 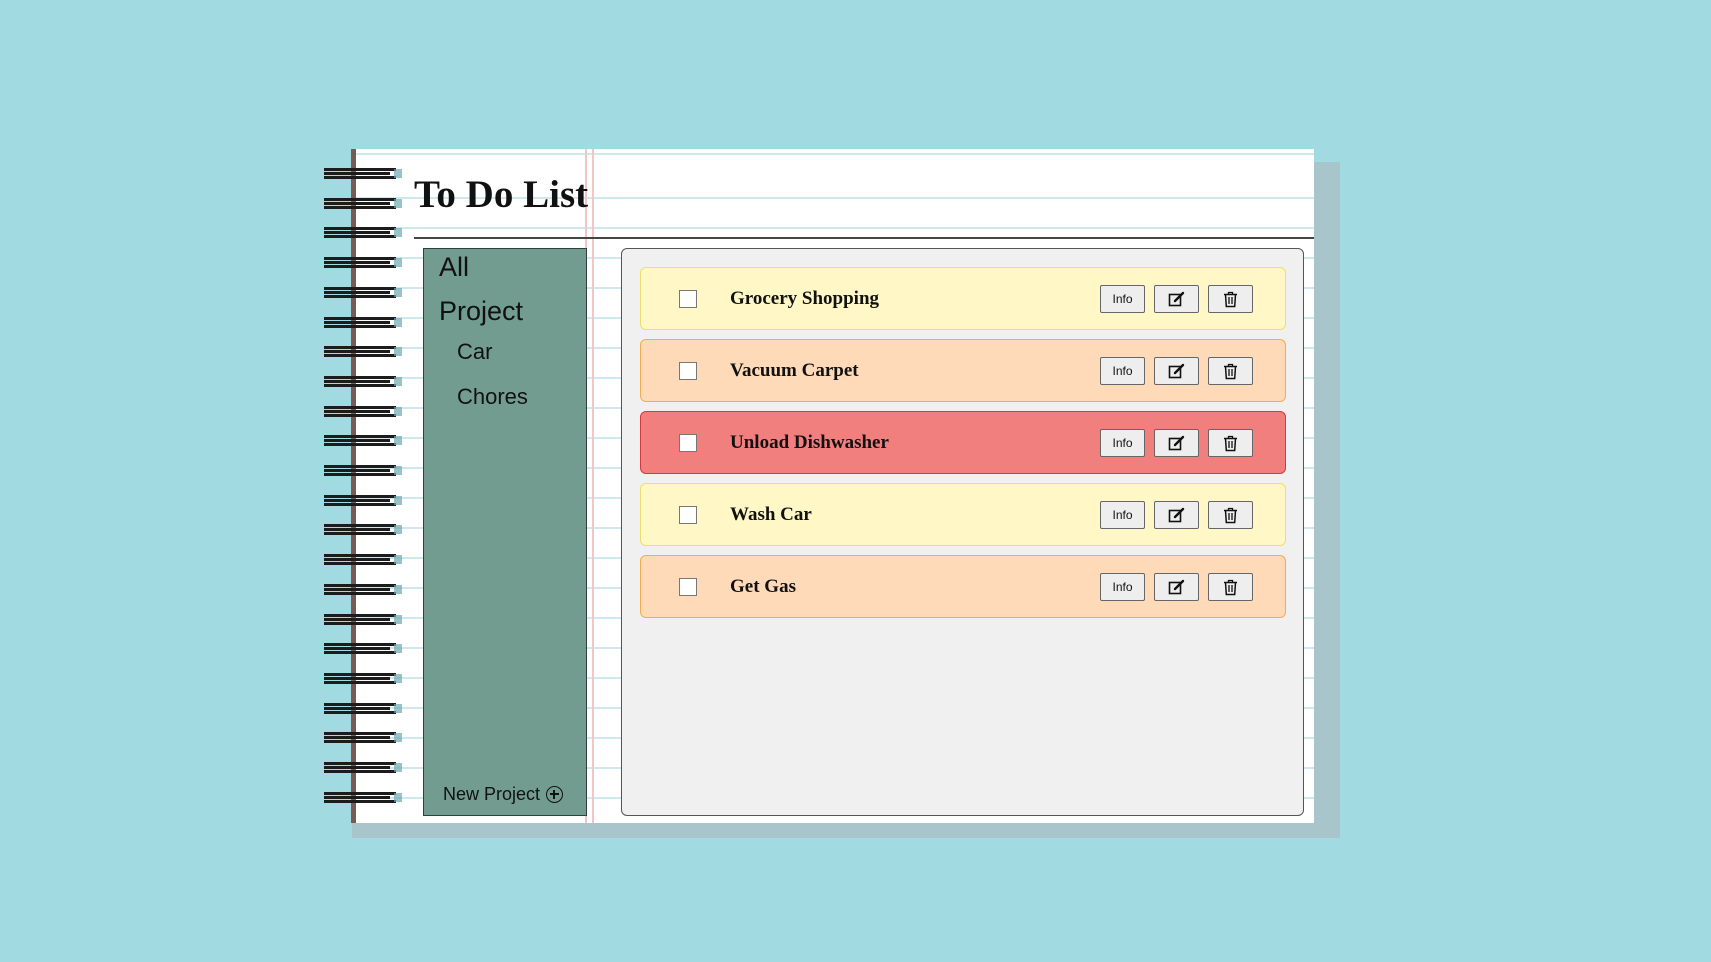 I want to click on sidebar-item-car: Car, so click(x=474, y=352).